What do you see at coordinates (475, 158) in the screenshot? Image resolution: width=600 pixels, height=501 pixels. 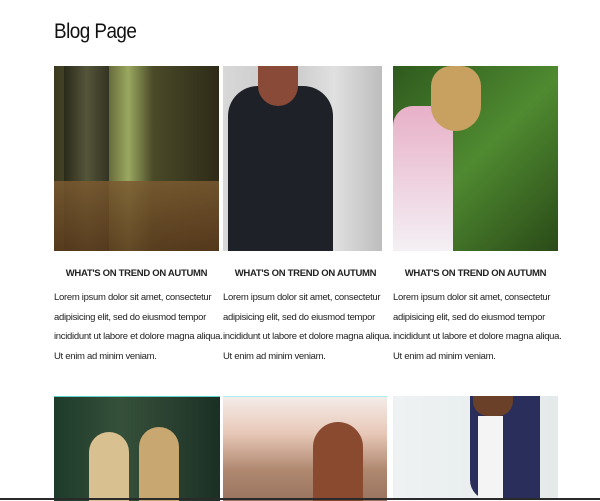 I see `girl-in-grass-photo` at bounding box center [475, 158].